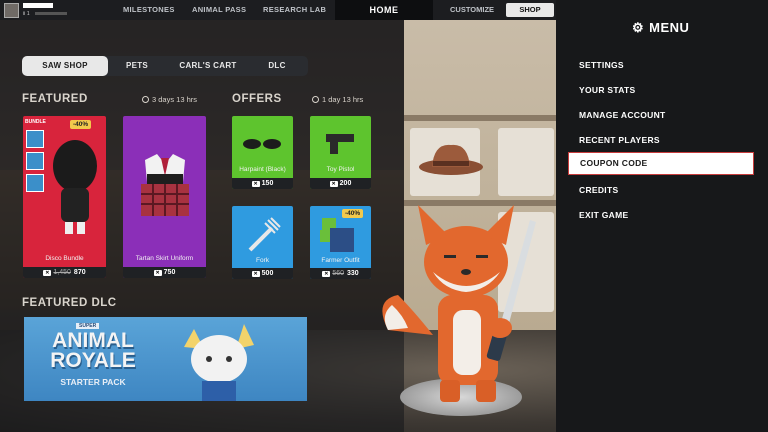 The height and width of the screenshot is (432, 768). What do you see at coordinates (480, 118) in the screenshot?
I see `scene-shelf-top` at bounding box center [480, 118].